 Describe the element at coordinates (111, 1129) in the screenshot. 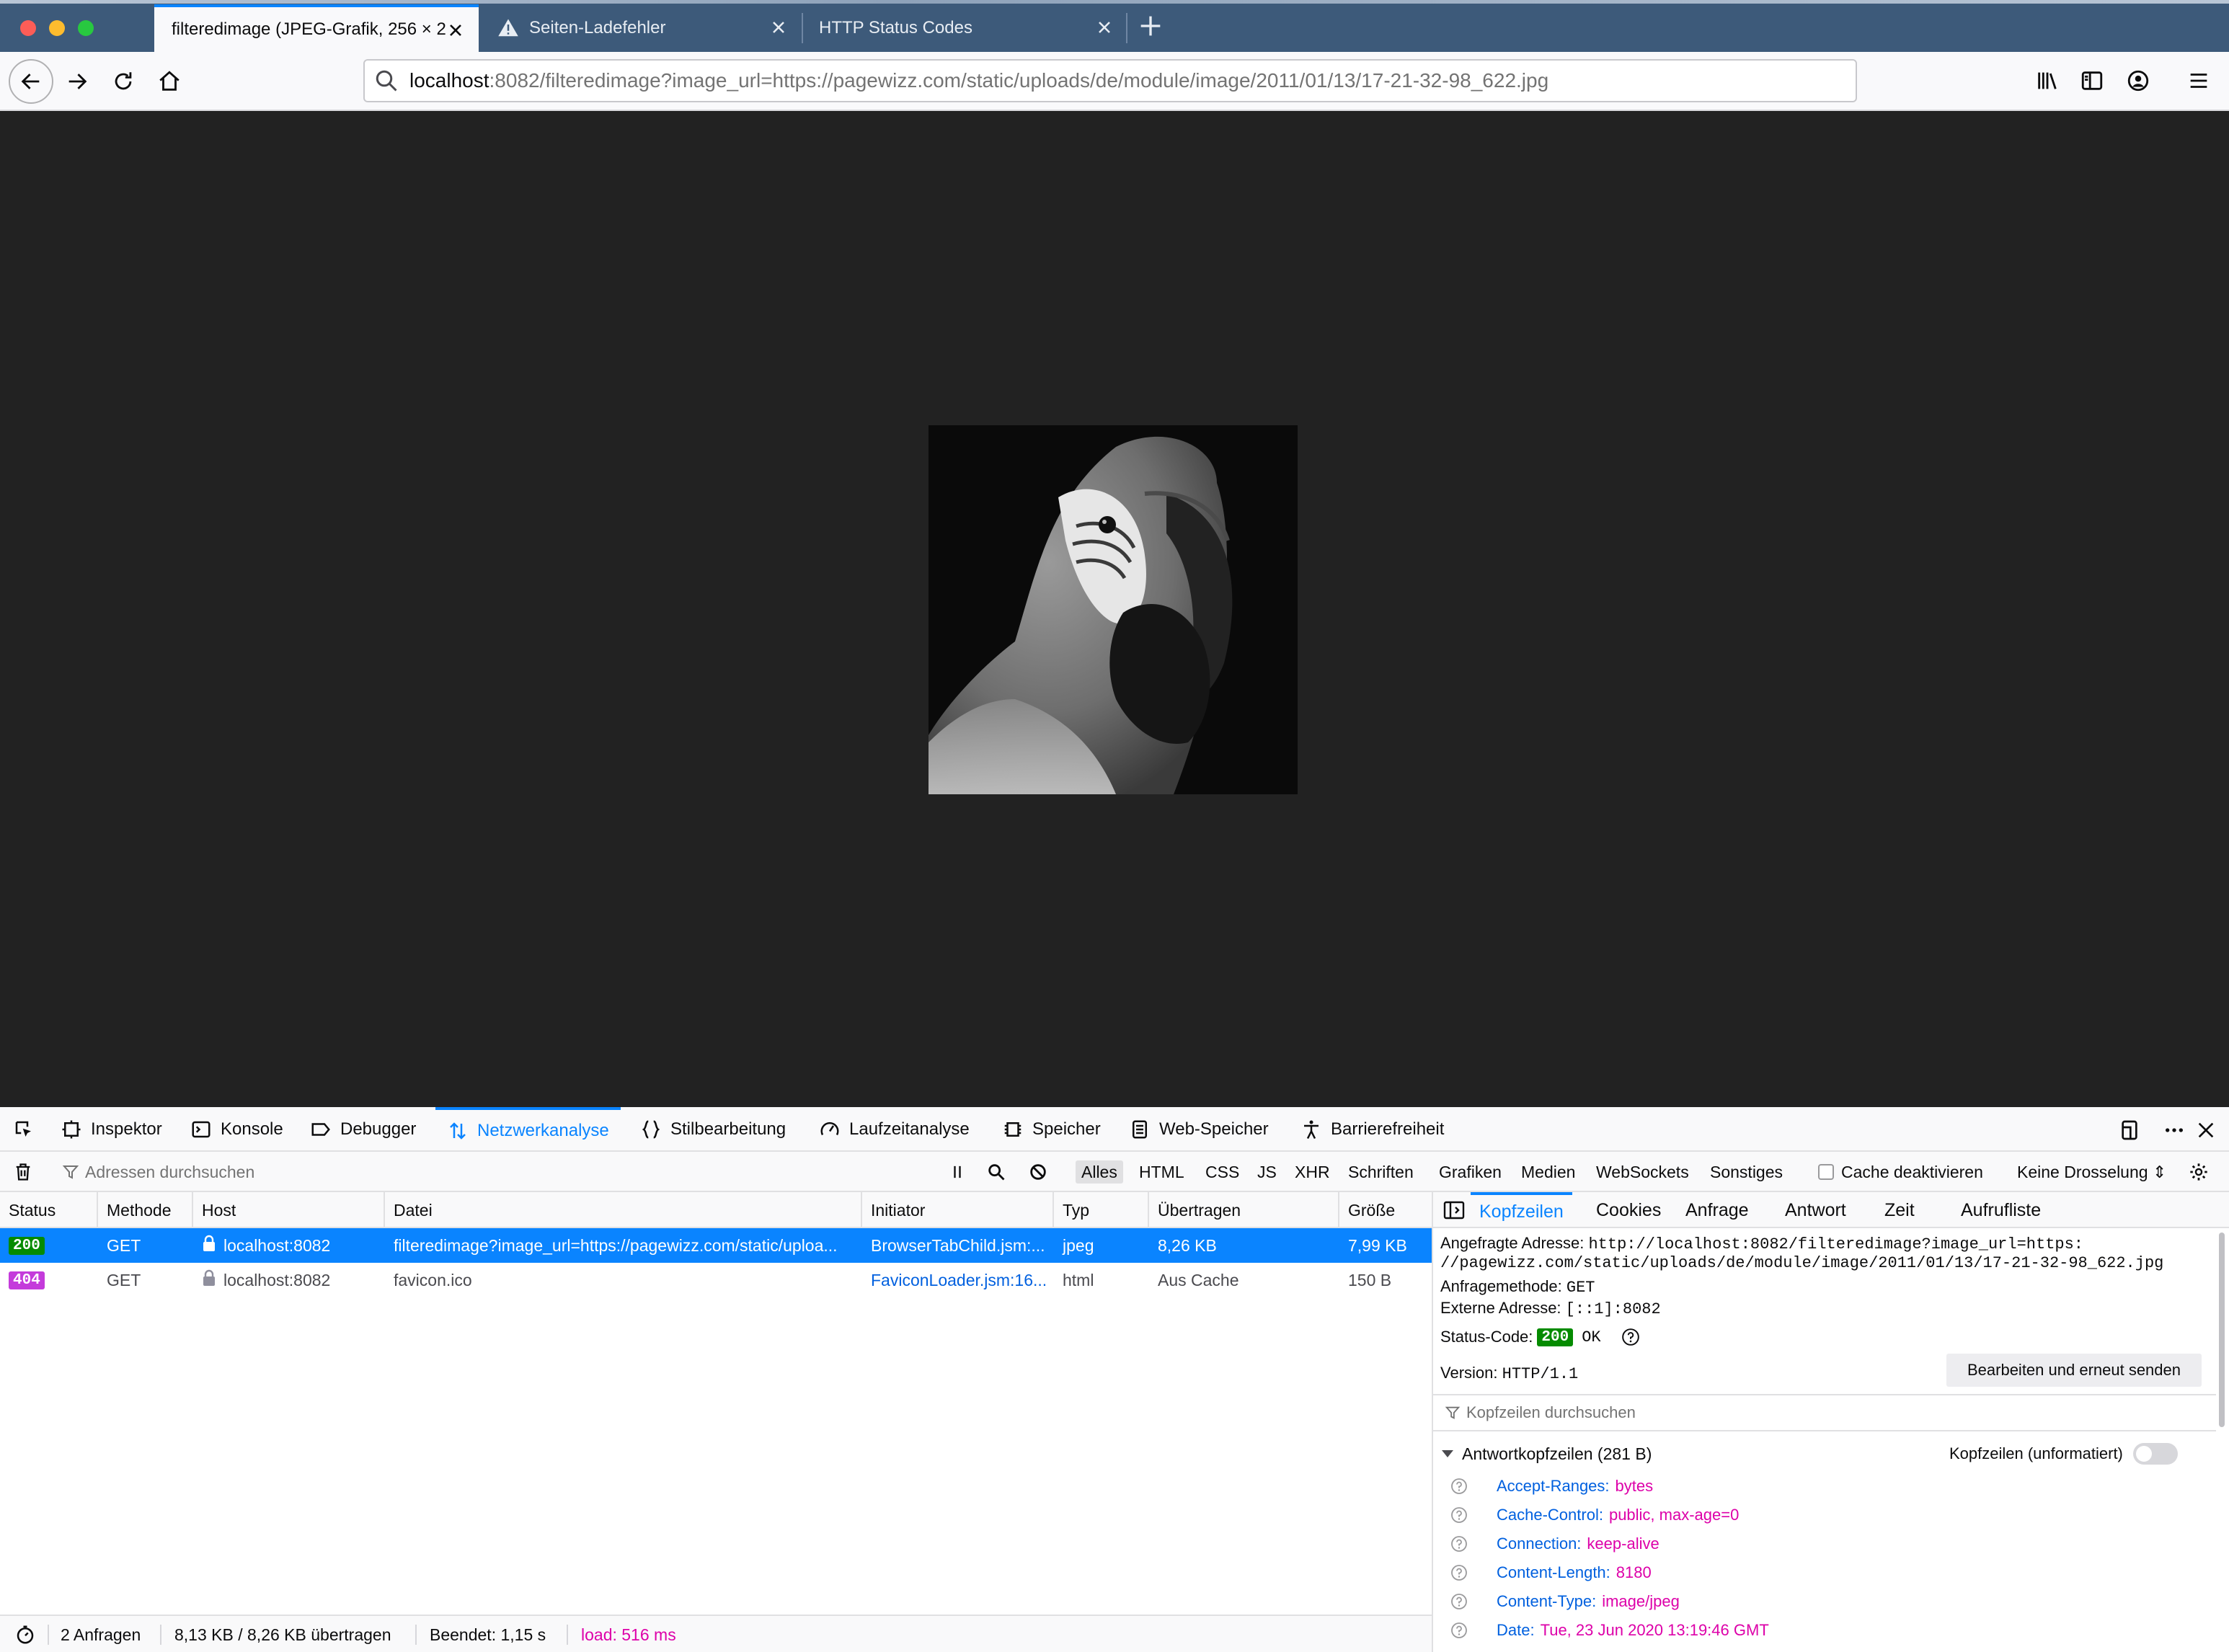

I see `tab-inspektor: Inspektor` at that location.